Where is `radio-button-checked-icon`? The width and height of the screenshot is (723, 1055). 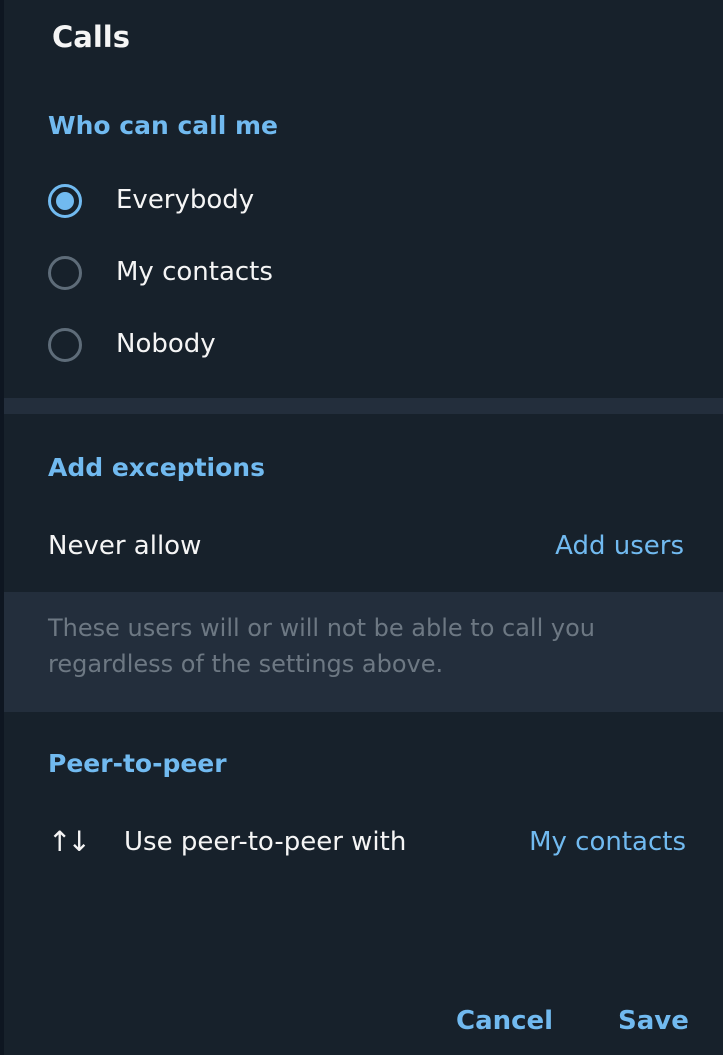 radio-button-checked-icon is located at coordinates (65, 201).